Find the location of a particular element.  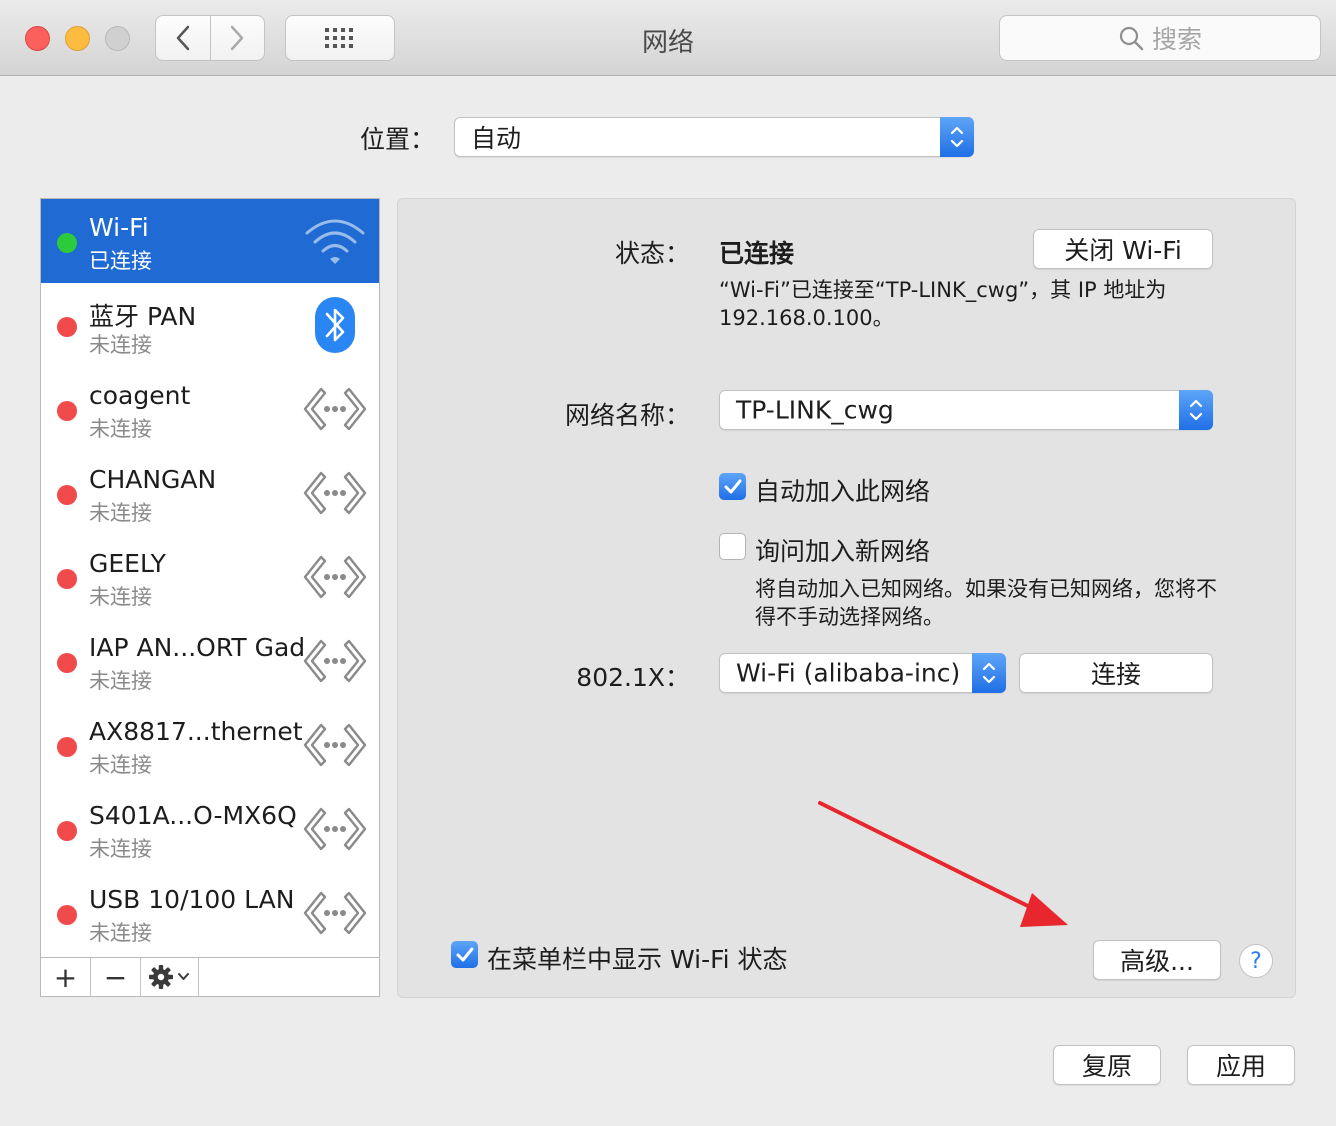

remove-label: − is located at coordinates (115, 977).